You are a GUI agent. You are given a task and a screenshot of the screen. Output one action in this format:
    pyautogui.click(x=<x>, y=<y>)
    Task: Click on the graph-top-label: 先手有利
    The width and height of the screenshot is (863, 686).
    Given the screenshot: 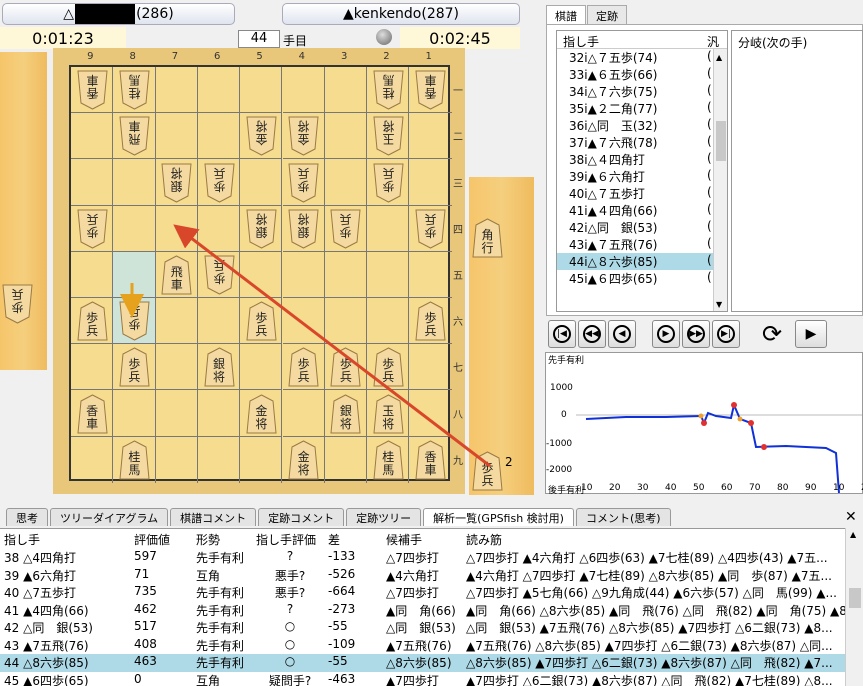 What is the action you would take?
    pyautogui.click(x=566, y=361)
    